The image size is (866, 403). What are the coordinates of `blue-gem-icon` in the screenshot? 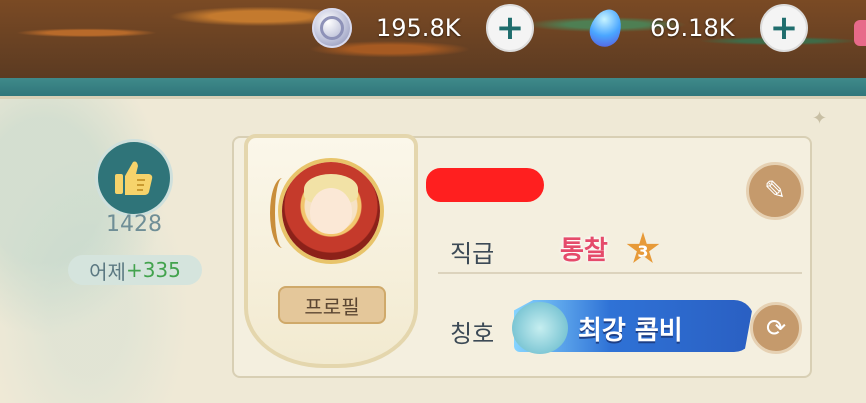 It's located at (606, 28).